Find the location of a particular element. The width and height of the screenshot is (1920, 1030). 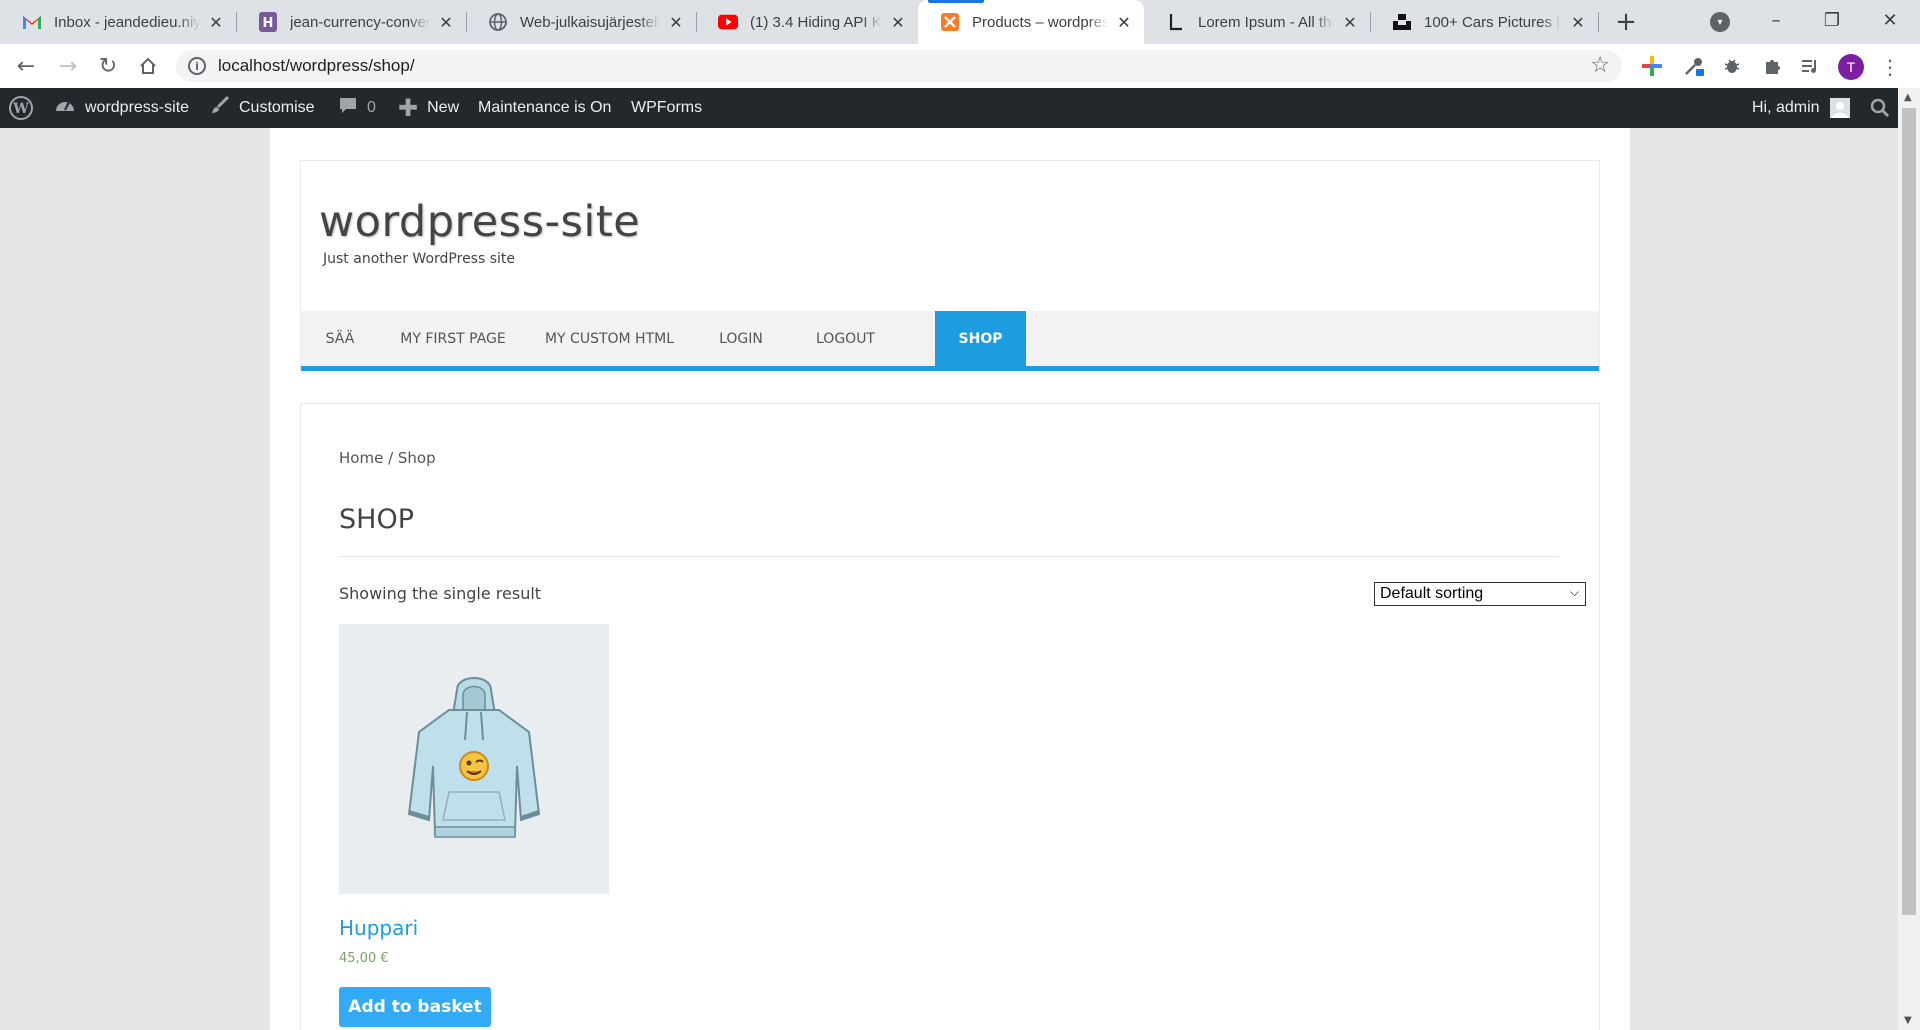

reload-icon: ↻ is located at coordinates (108, 66).